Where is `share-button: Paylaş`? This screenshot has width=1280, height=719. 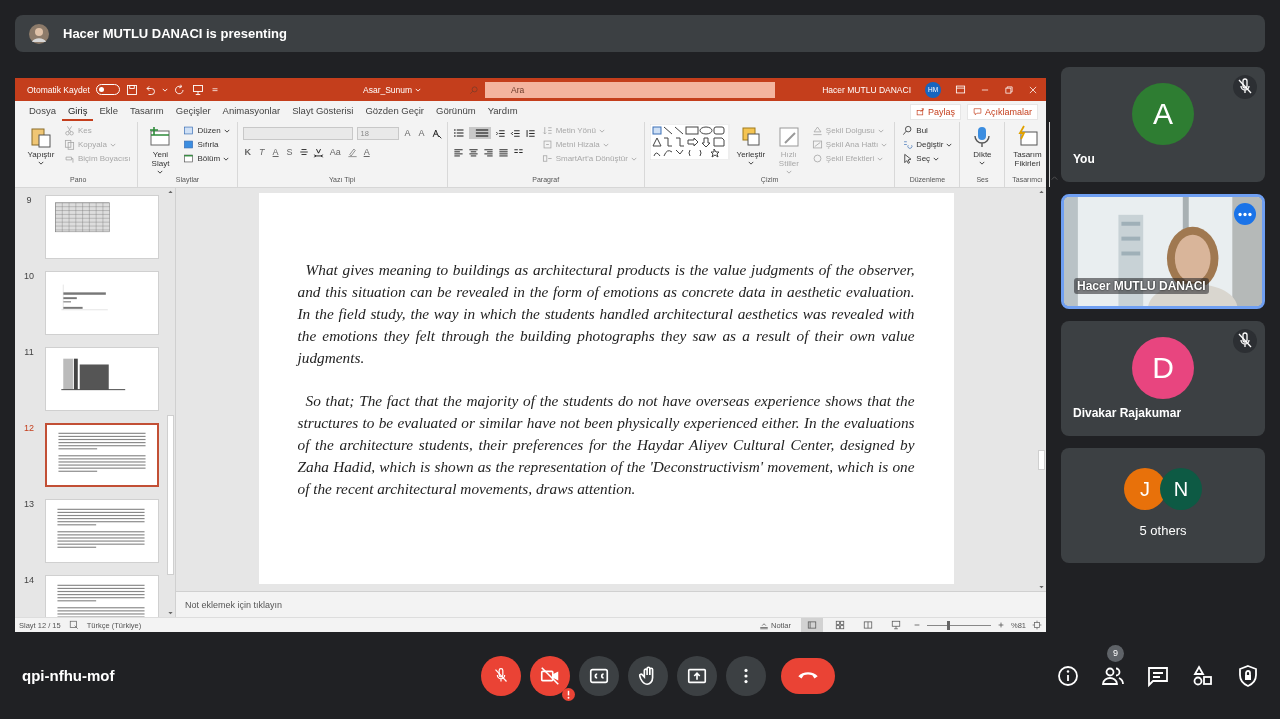 share-button: Paylaş is located at coordinates (935, 111).